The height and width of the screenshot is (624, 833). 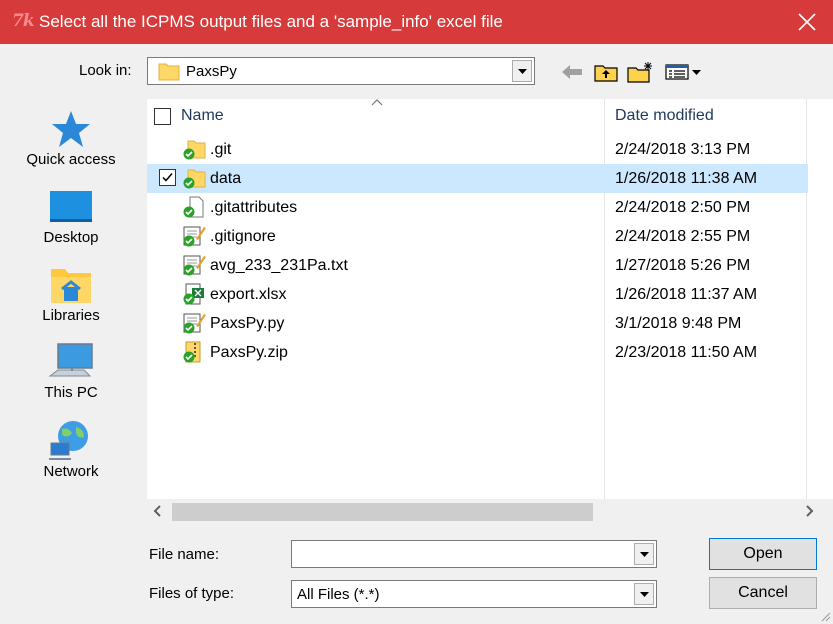 I want to click on look-in-label: Look in:, so click(x=105, y=70).